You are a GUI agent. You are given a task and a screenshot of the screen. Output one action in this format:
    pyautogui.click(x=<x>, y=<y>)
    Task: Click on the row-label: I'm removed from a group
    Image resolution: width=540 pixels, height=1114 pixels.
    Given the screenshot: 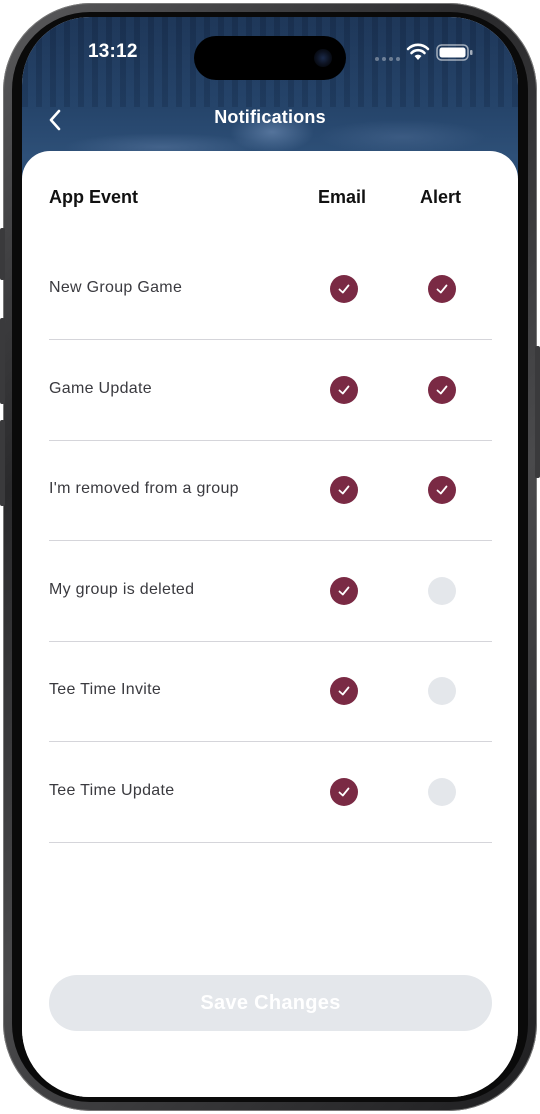 What is the action you would take?
    pyautogui.click(x=144, y=488)
    